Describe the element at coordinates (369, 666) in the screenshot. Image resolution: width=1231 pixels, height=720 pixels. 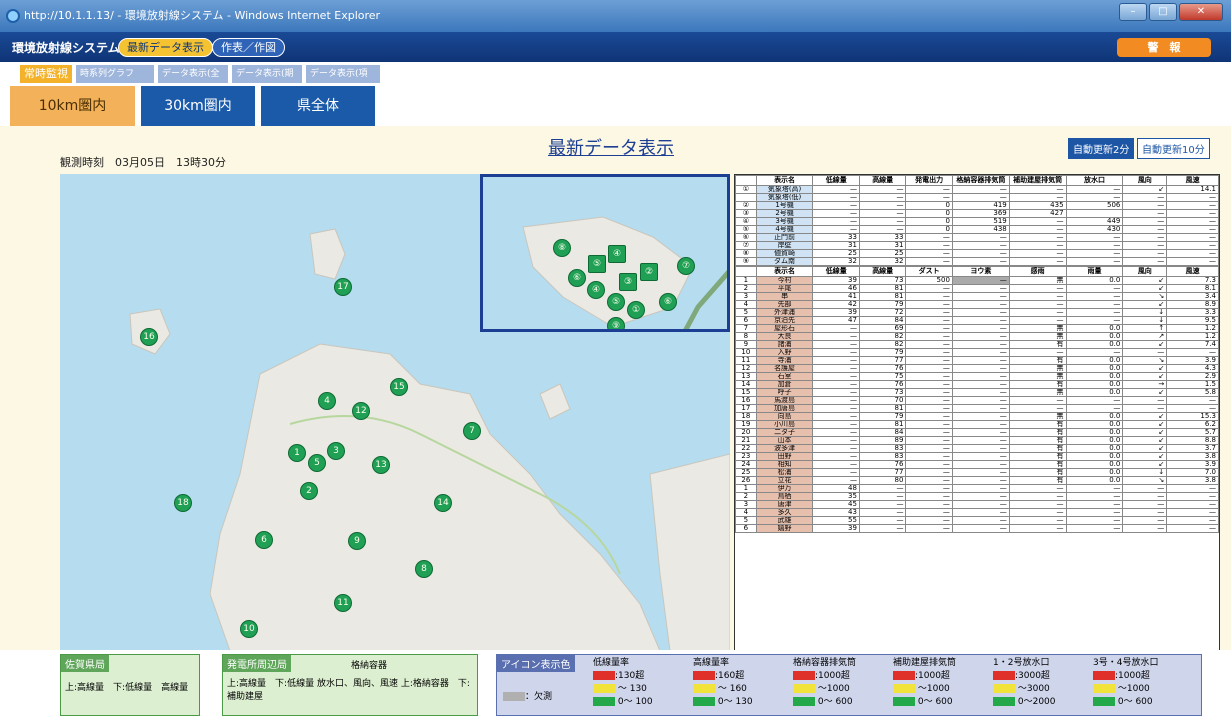
I see `legend-text: 格納容器` at that location.